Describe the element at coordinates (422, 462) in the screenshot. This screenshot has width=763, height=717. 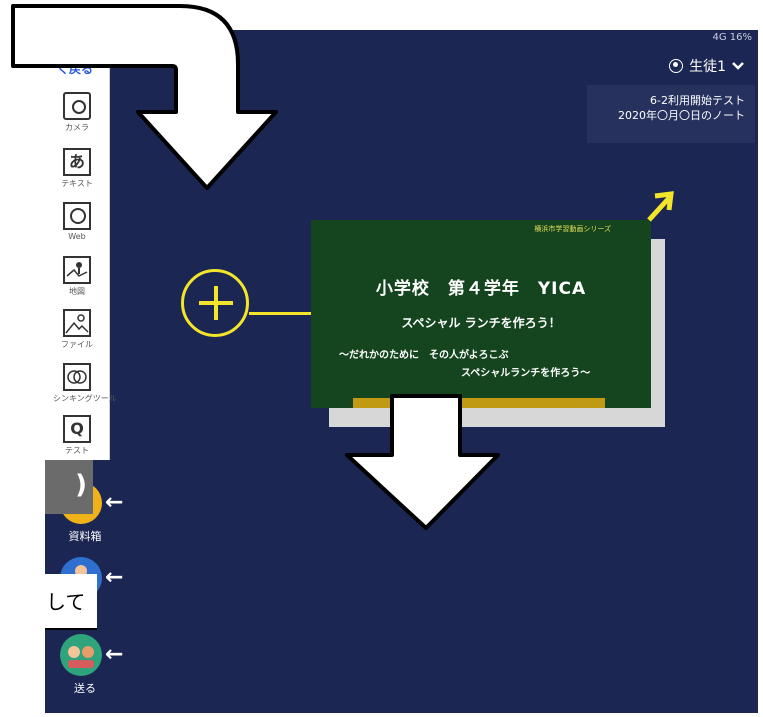
I see `arrow-down-icon` at that location.